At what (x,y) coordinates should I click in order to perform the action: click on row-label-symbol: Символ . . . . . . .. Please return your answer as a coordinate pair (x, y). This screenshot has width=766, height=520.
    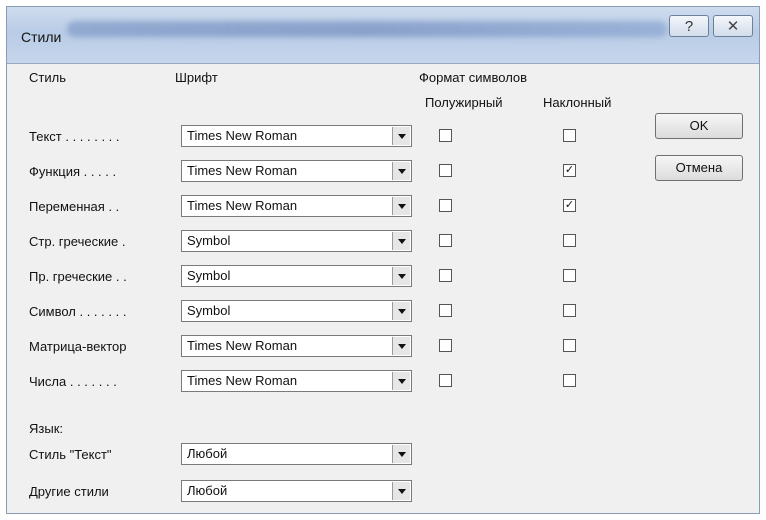
    Looking at the image, I should click on (78, 311).